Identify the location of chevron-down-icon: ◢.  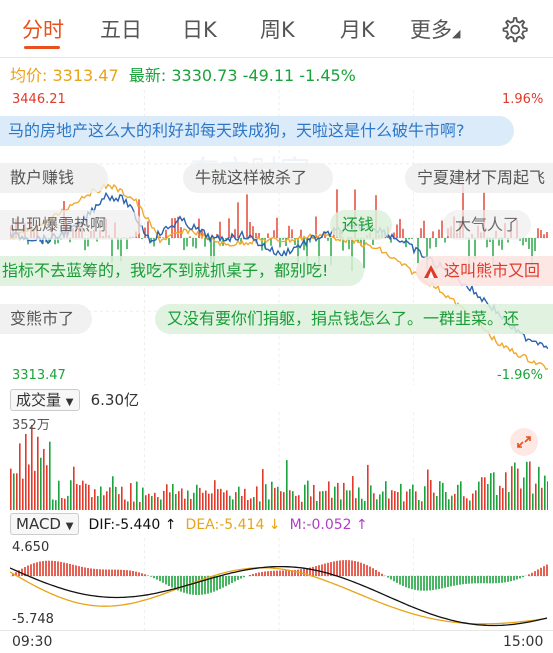
(456, 33).